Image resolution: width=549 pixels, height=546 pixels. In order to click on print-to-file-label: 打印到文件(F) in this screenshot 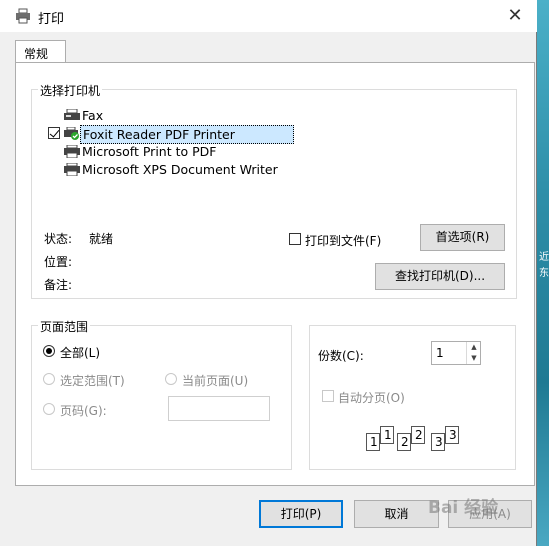, I will do `click(343, 240)`.